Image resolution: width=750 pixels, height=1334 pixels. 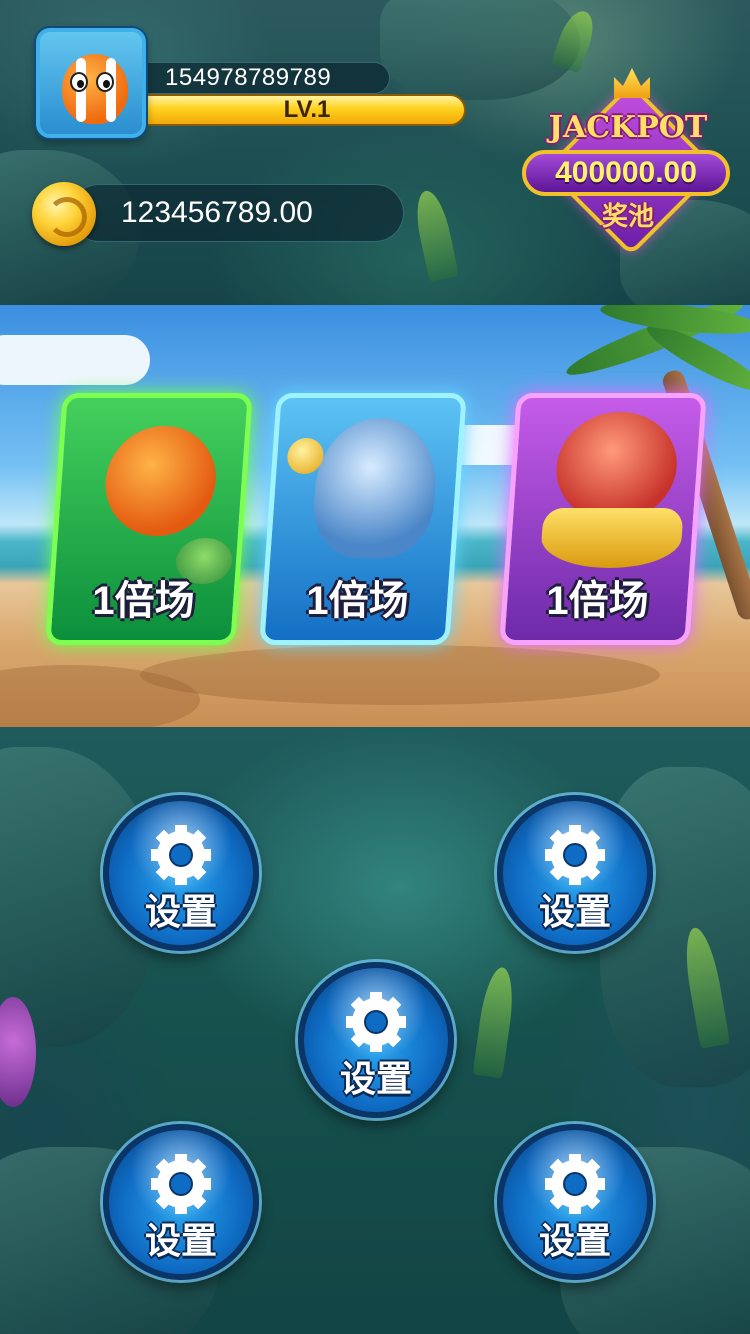 I want to click on coin-balance: 123456789.00, so click(x=237, y=213).